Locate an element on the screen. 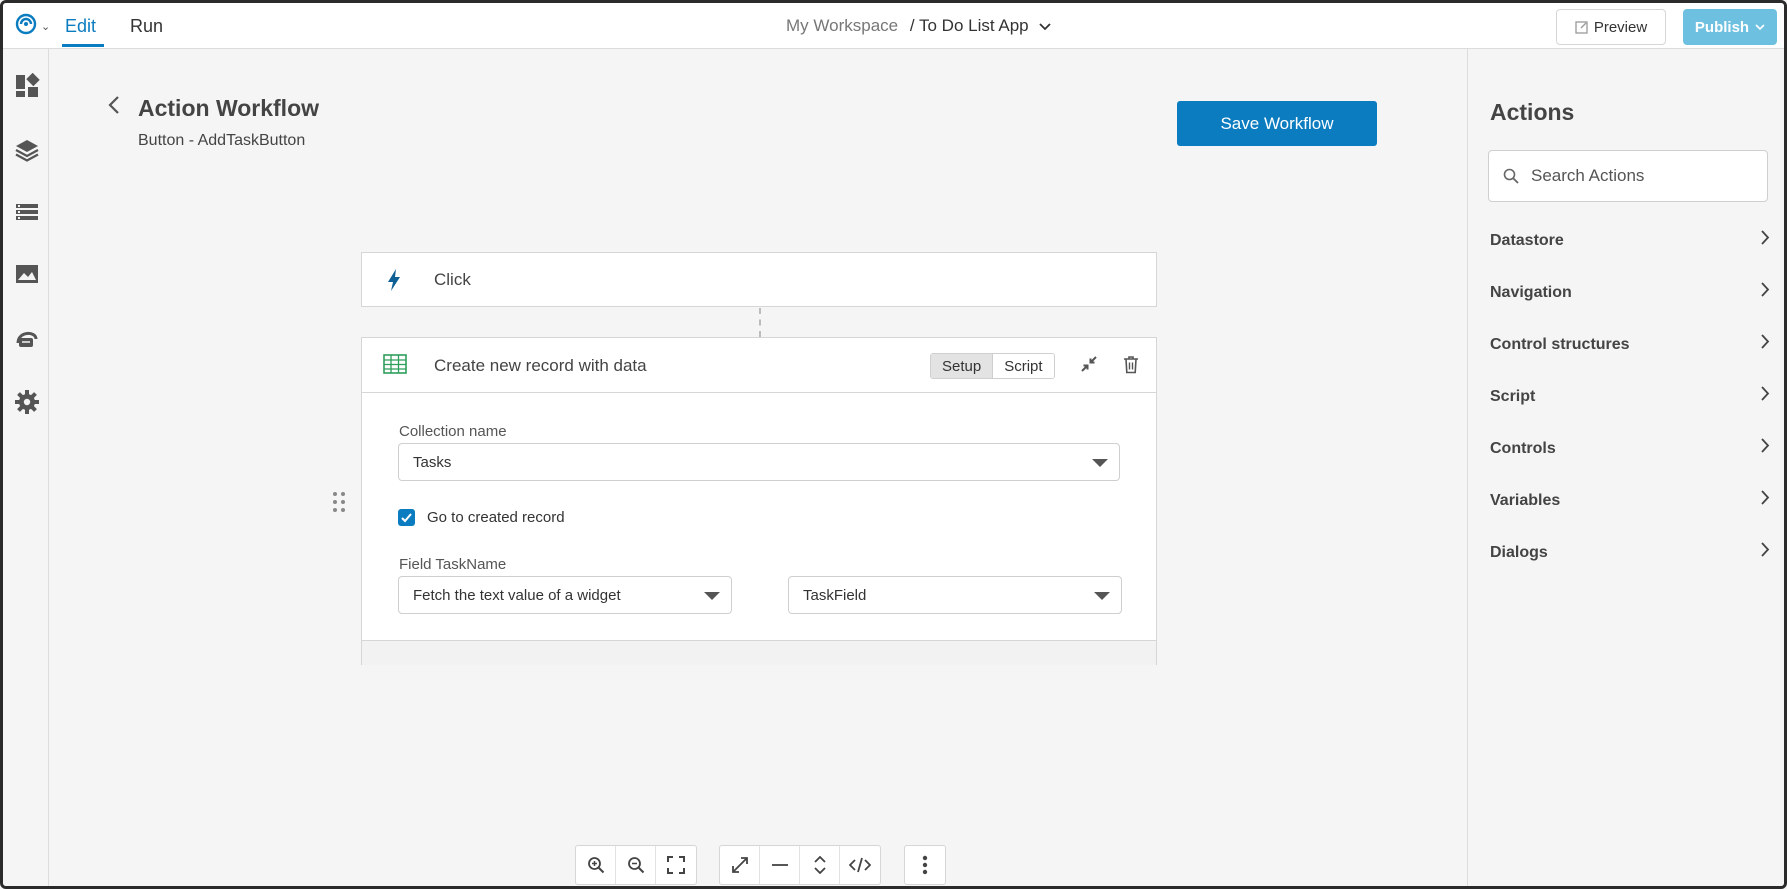 The height and width of the screenshot is (889, 1787). workflow-connector is located at coordinates (760, 322).